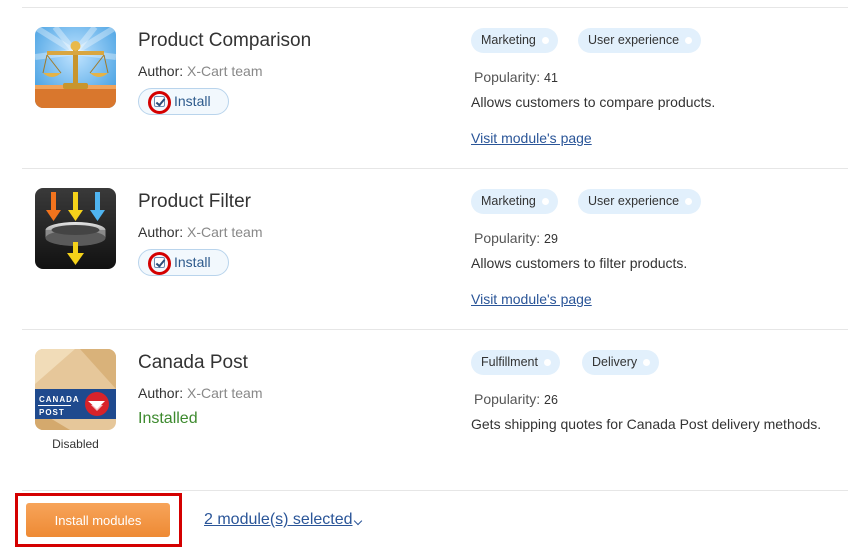 The height and width of the screenshot is (558, 848). I want to click on popularity: Popularity: 29, so click(516, 238).